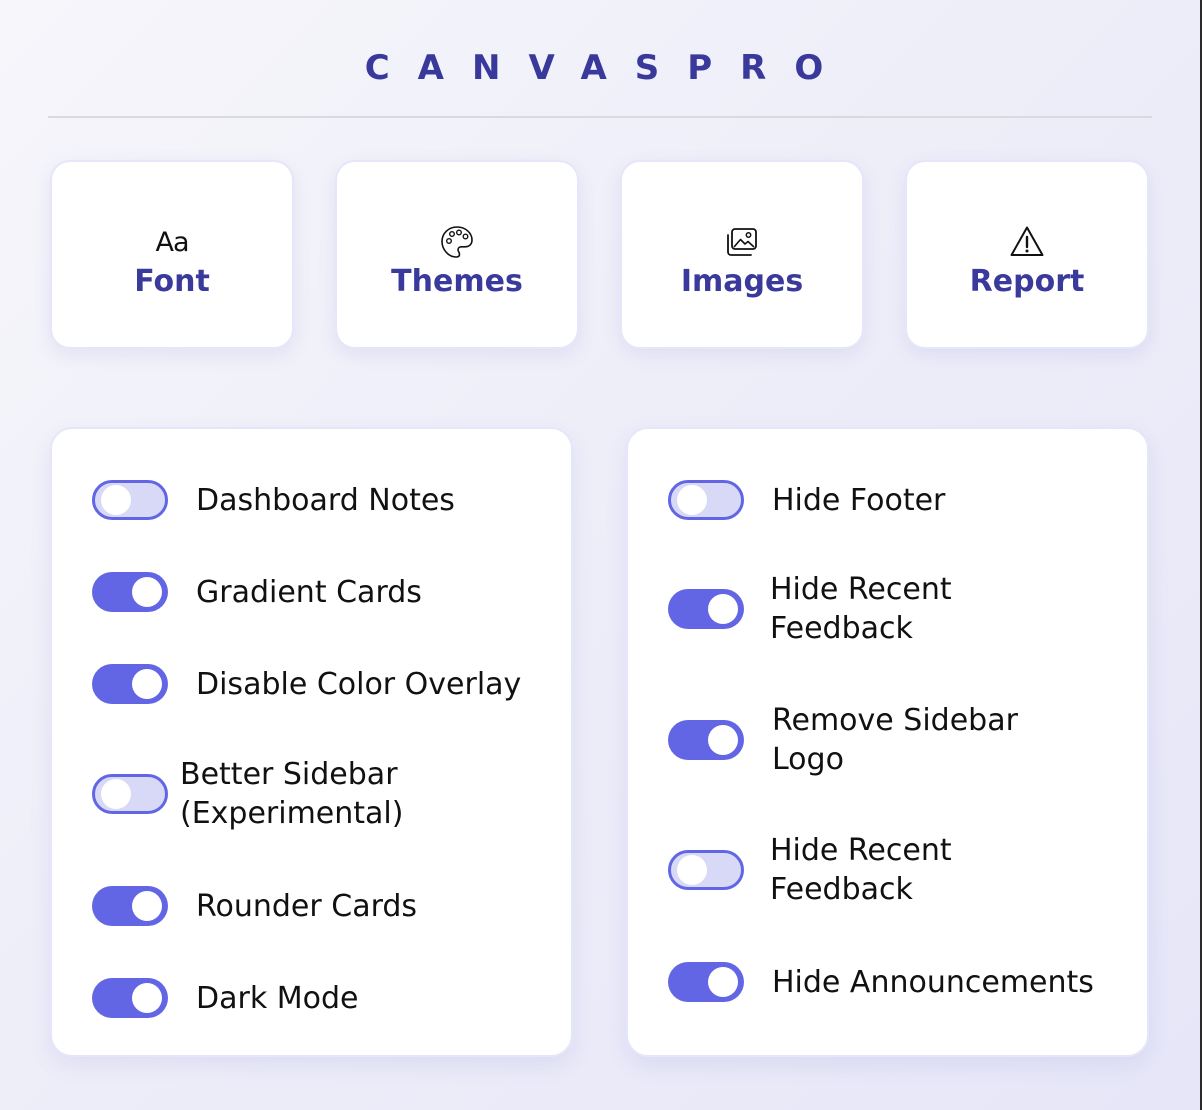 The image size is (1202, 1110). I want to click on palette-icon, so click(457, 242).